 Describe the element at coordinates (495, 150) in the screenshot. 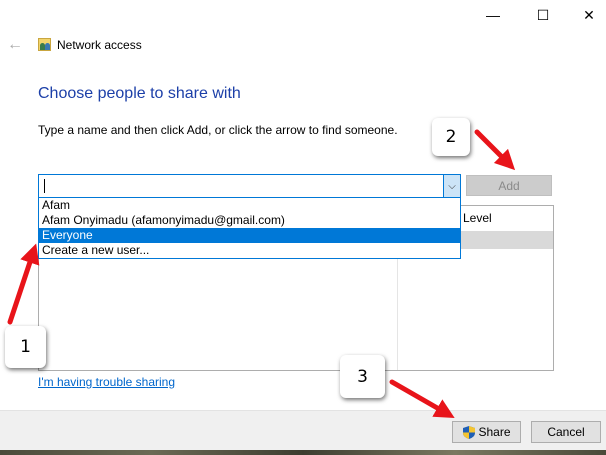

I see `arrow-to-add` at that location.